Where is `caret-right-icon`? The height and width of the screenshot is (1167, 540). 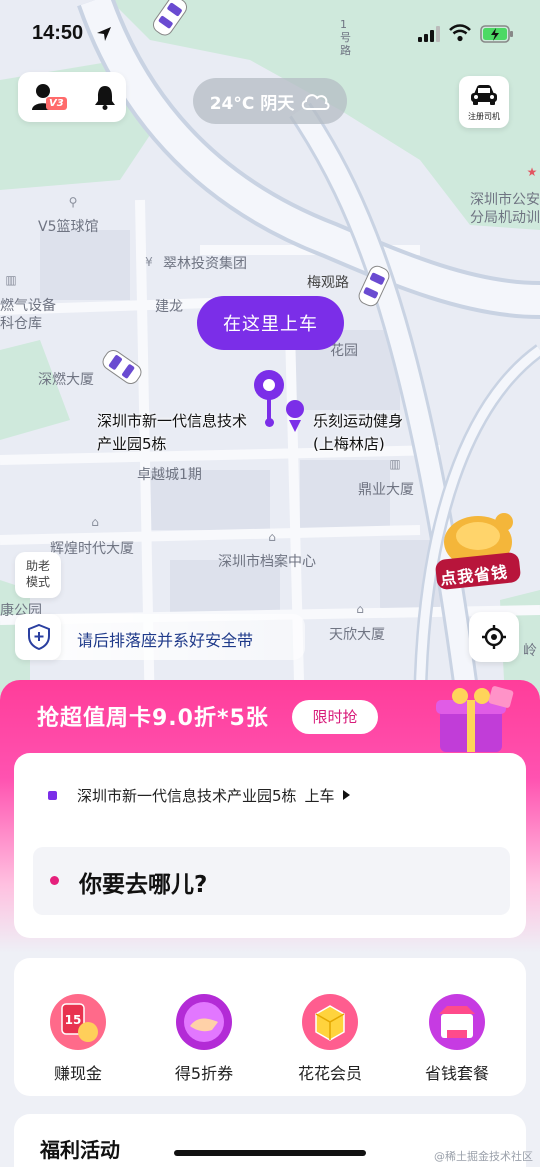
caret-right-icon is located at coordinates (346, 795).